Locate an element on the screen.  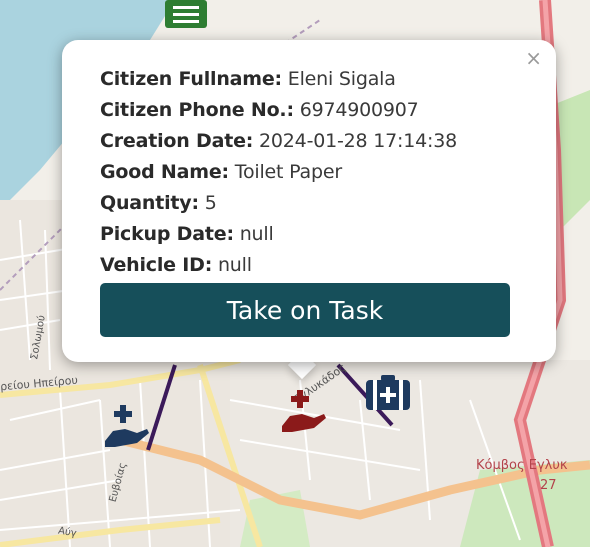
vehicle-marker is located at coordinates (388, 395).